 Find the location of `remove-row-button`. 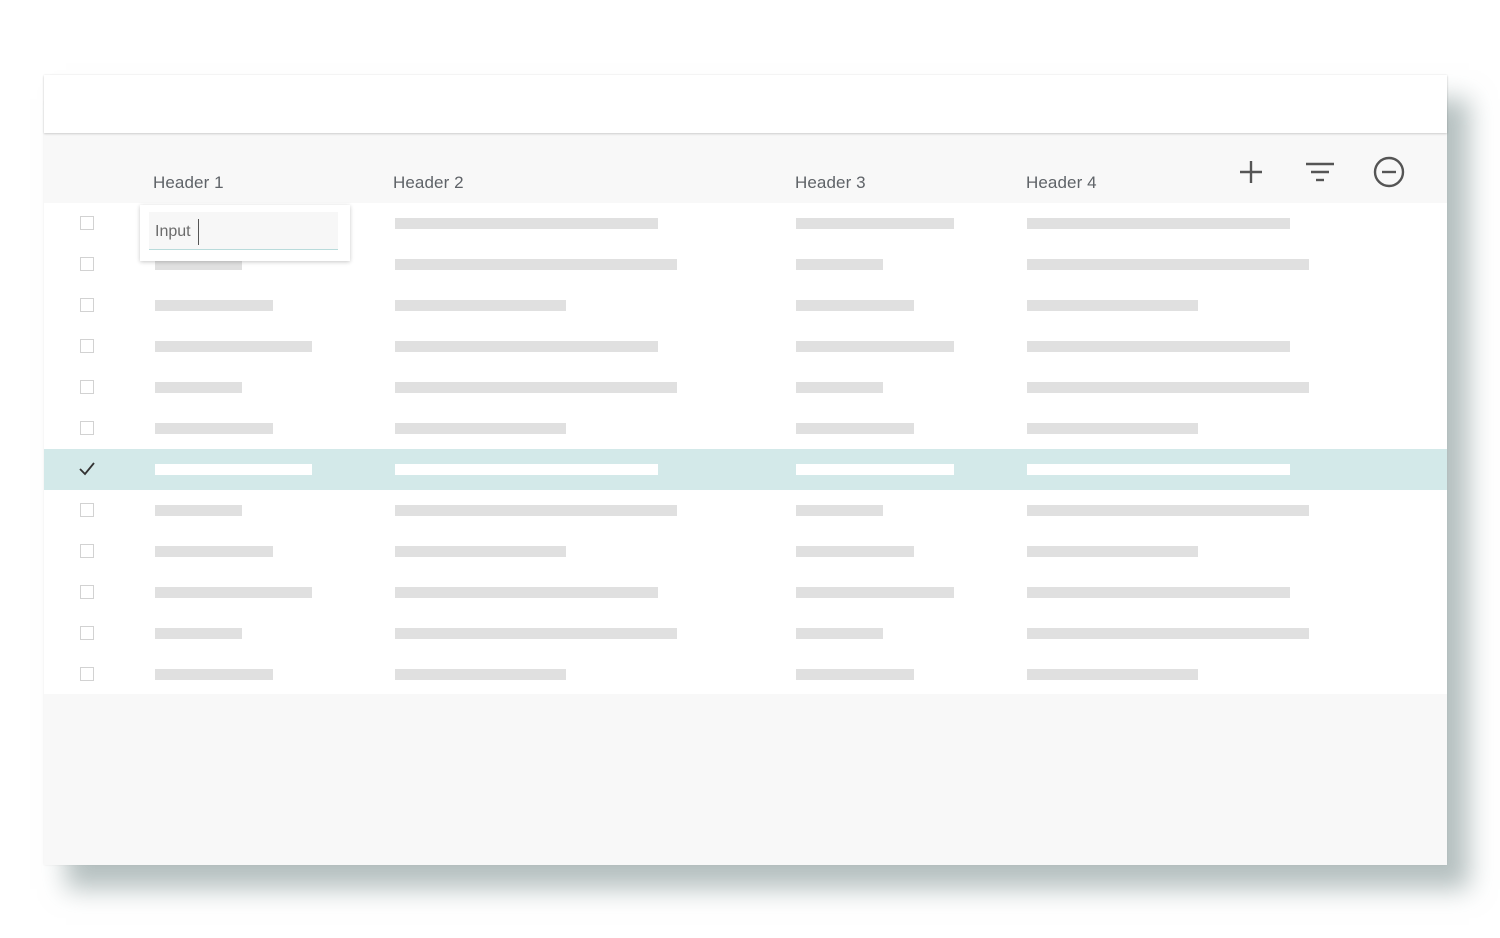

remove-row-button is located at coordinates (1389, 172).